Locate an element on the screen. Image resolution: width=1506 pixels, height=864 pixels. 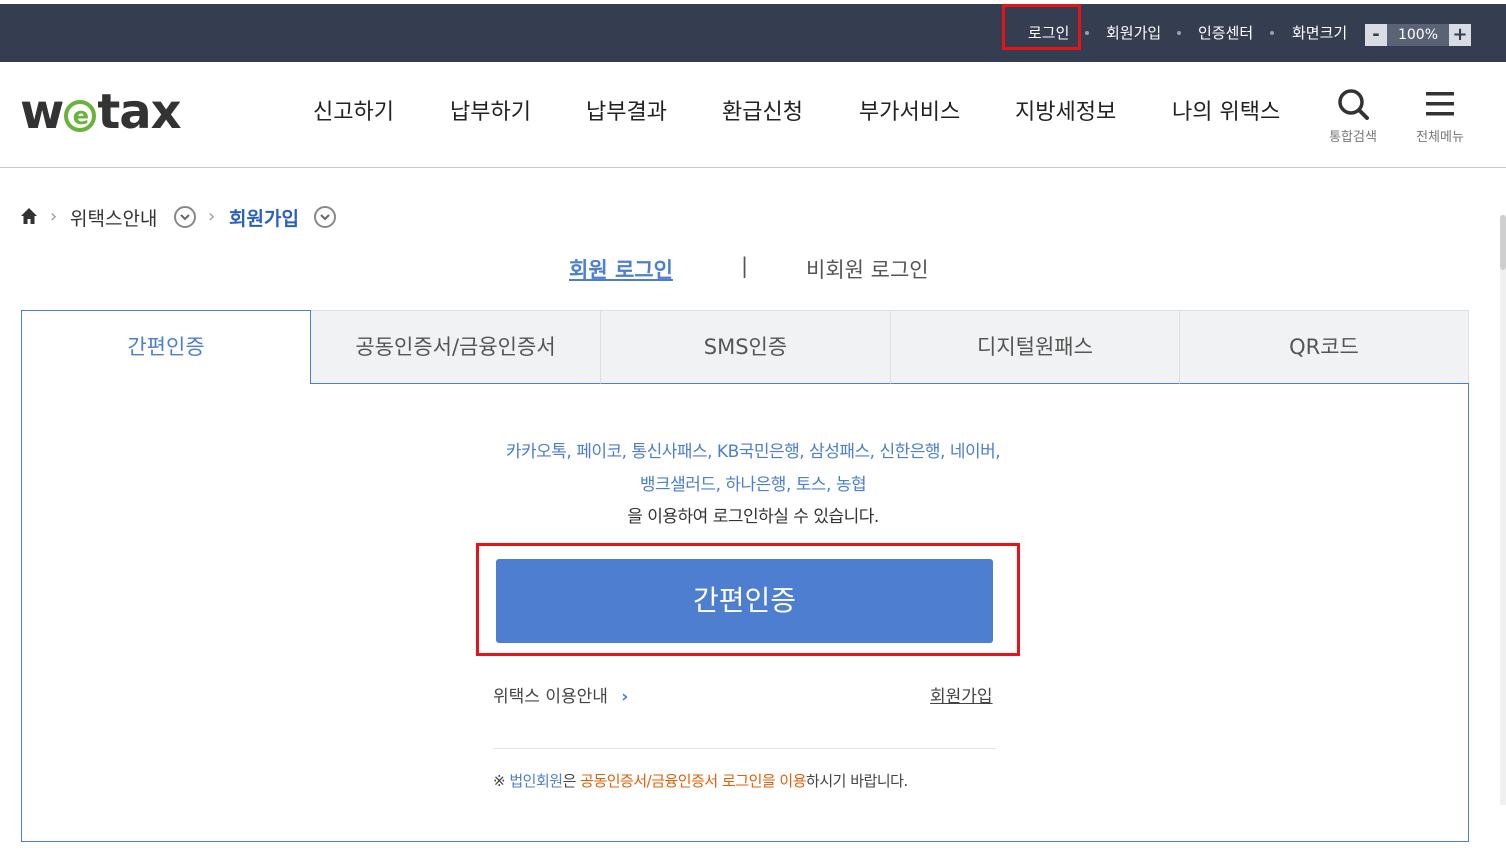
page-scrollbar is located at coordinates (1503, 510).